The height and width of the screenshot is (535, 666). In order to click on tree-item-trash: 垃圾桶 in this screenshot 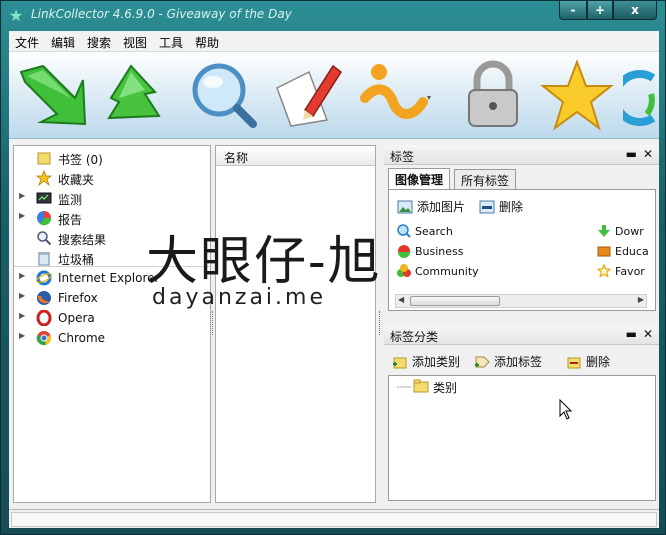, I will do `click(112, 258)`.